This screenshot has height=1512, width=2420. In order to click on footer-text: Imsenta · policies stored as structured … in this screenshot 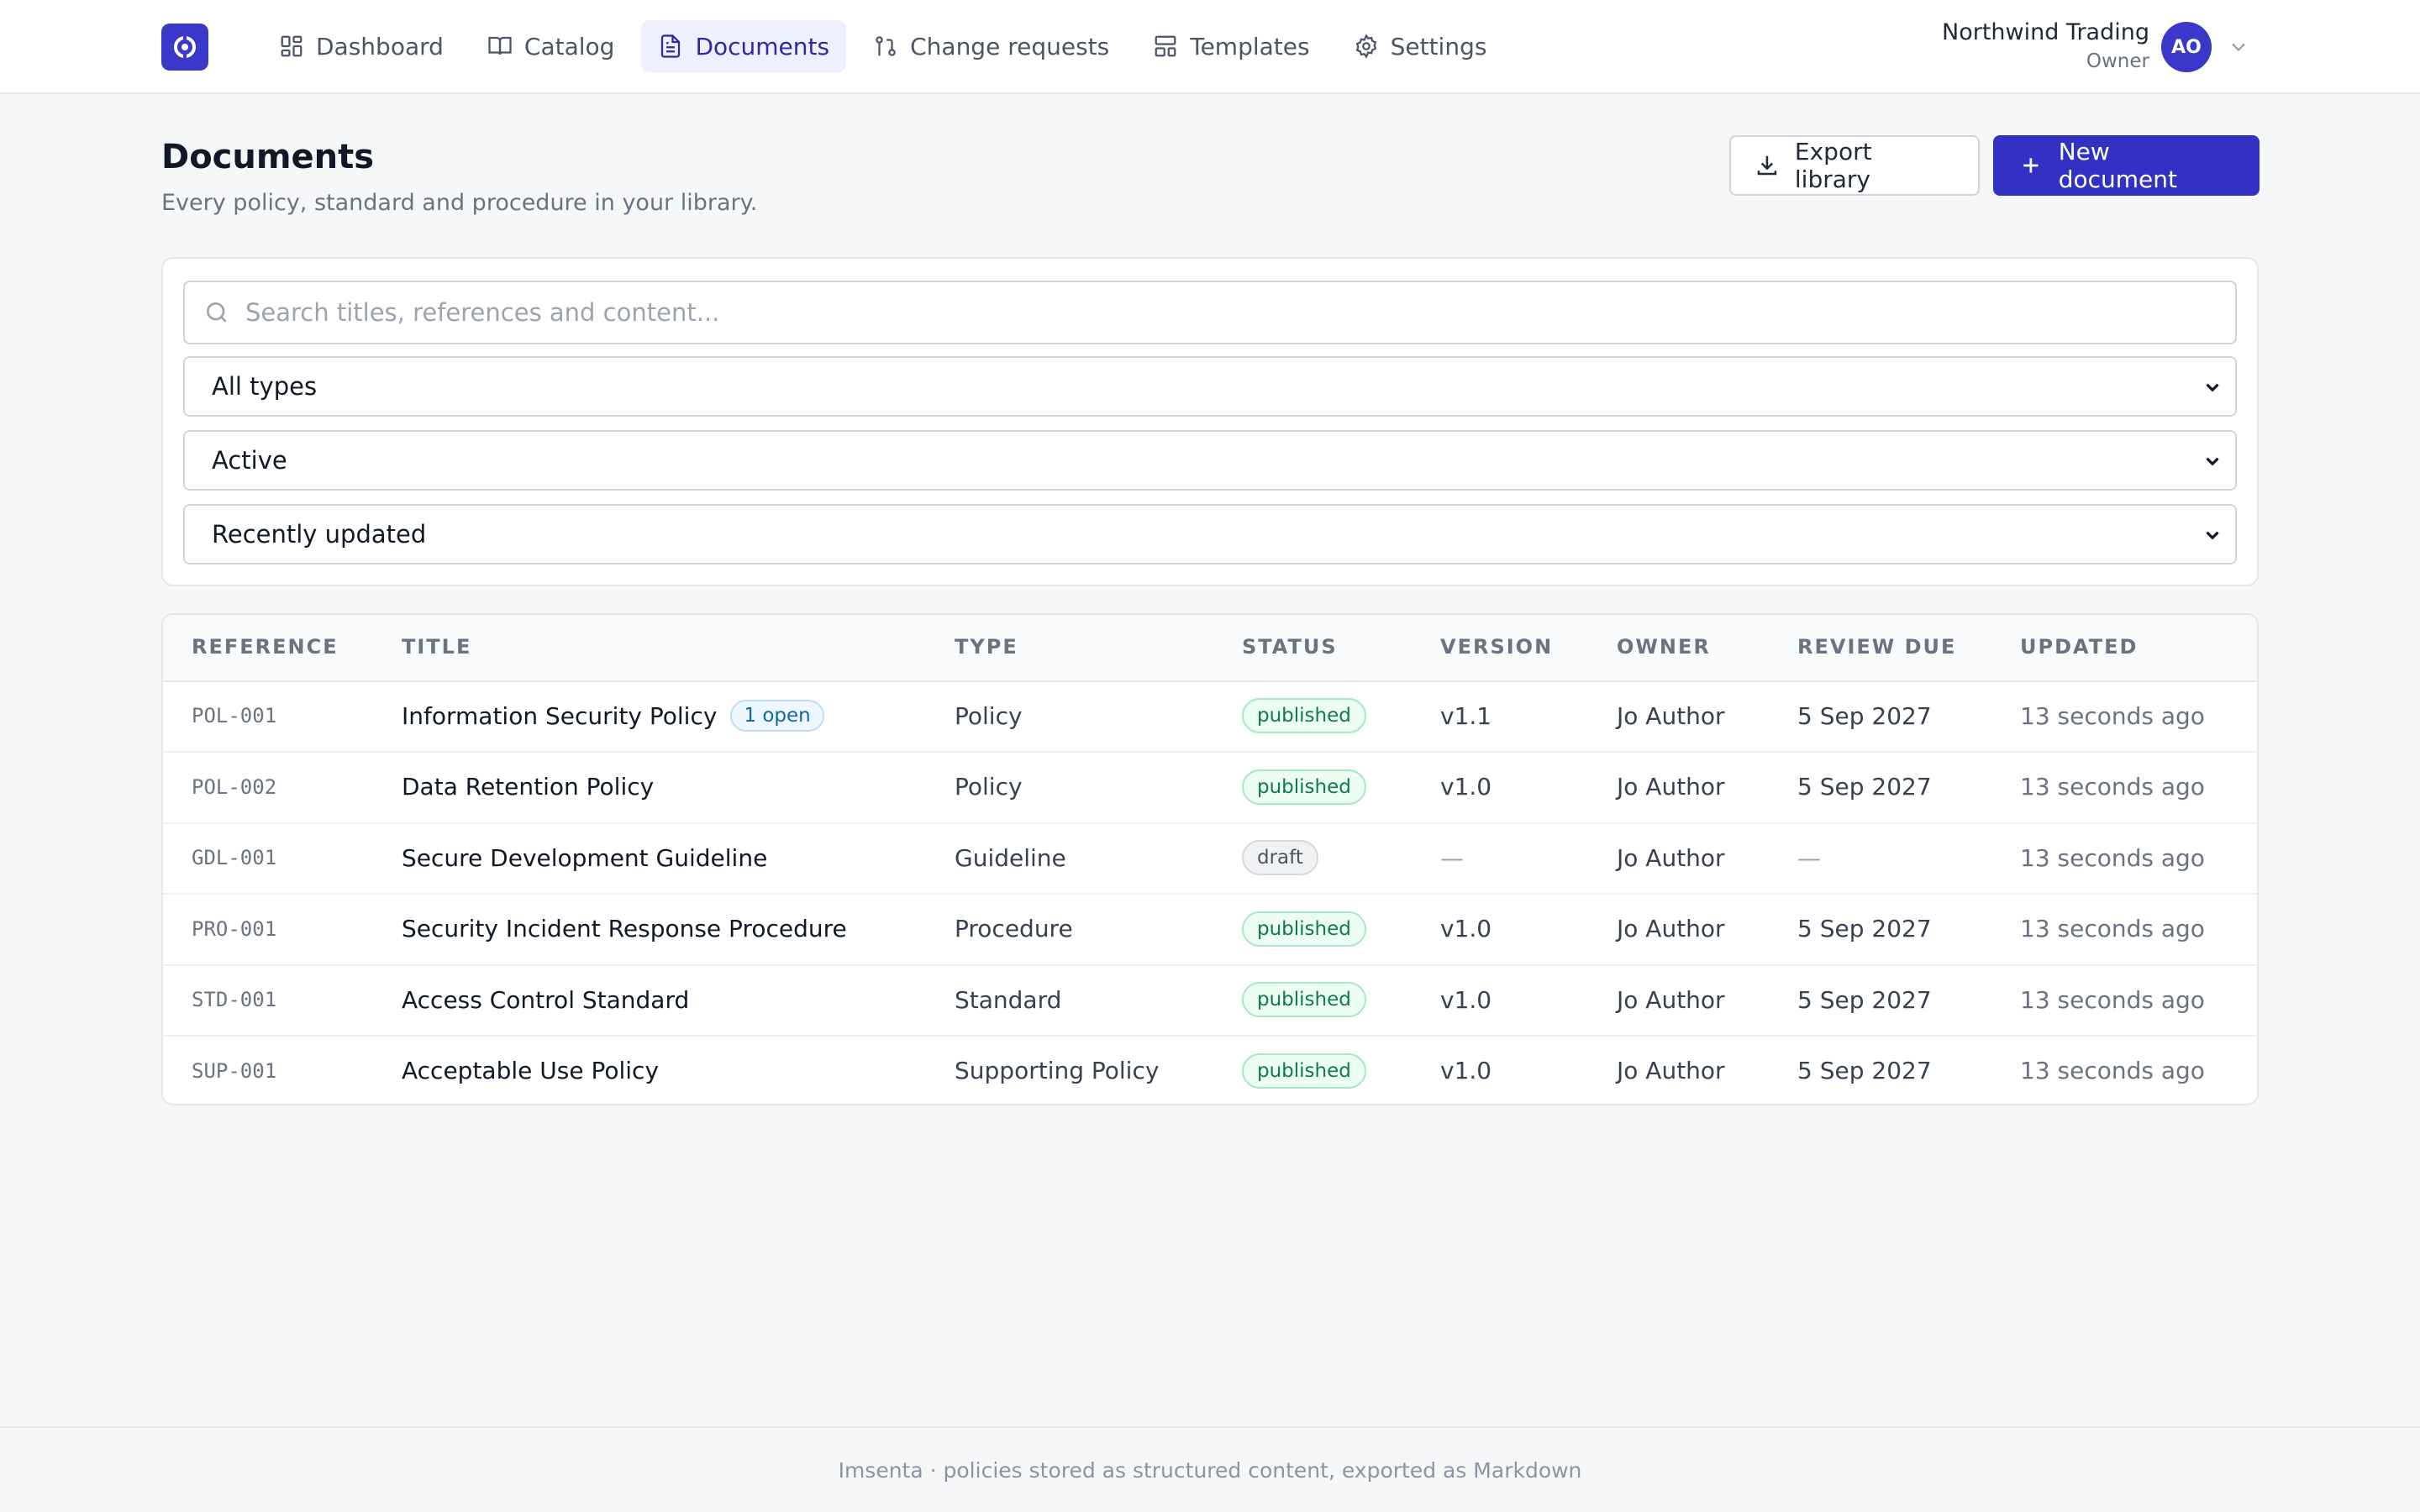, I will do `click(1210, 1470)`.